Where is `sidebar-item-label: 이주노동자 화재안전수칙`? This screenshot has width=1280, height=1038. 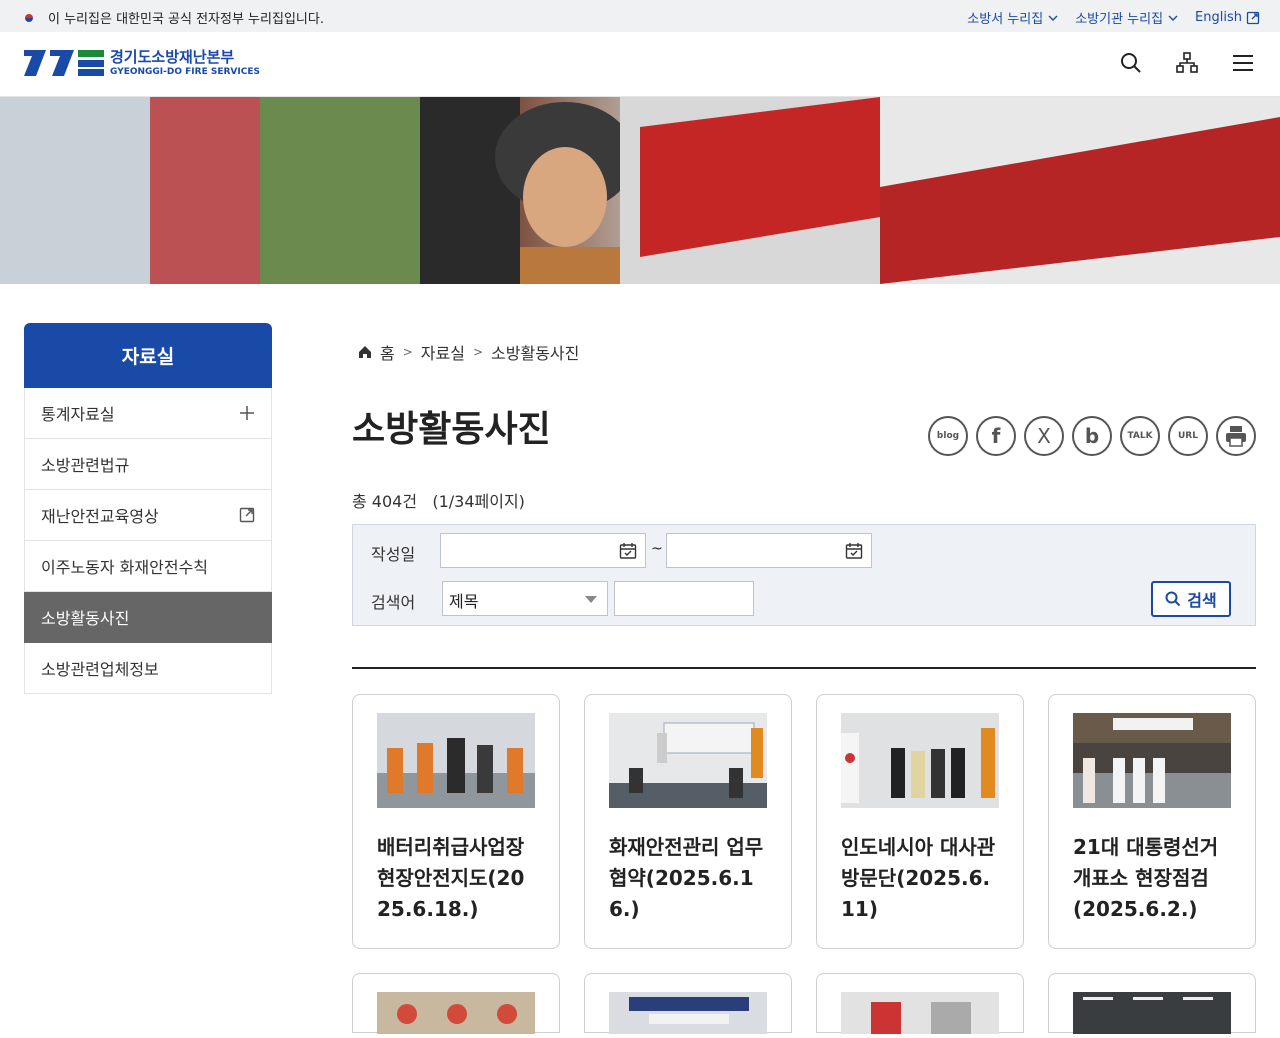
sidebar-item-label: 이주노동자 화재안전수칙 is located at coordinates (125, 567).